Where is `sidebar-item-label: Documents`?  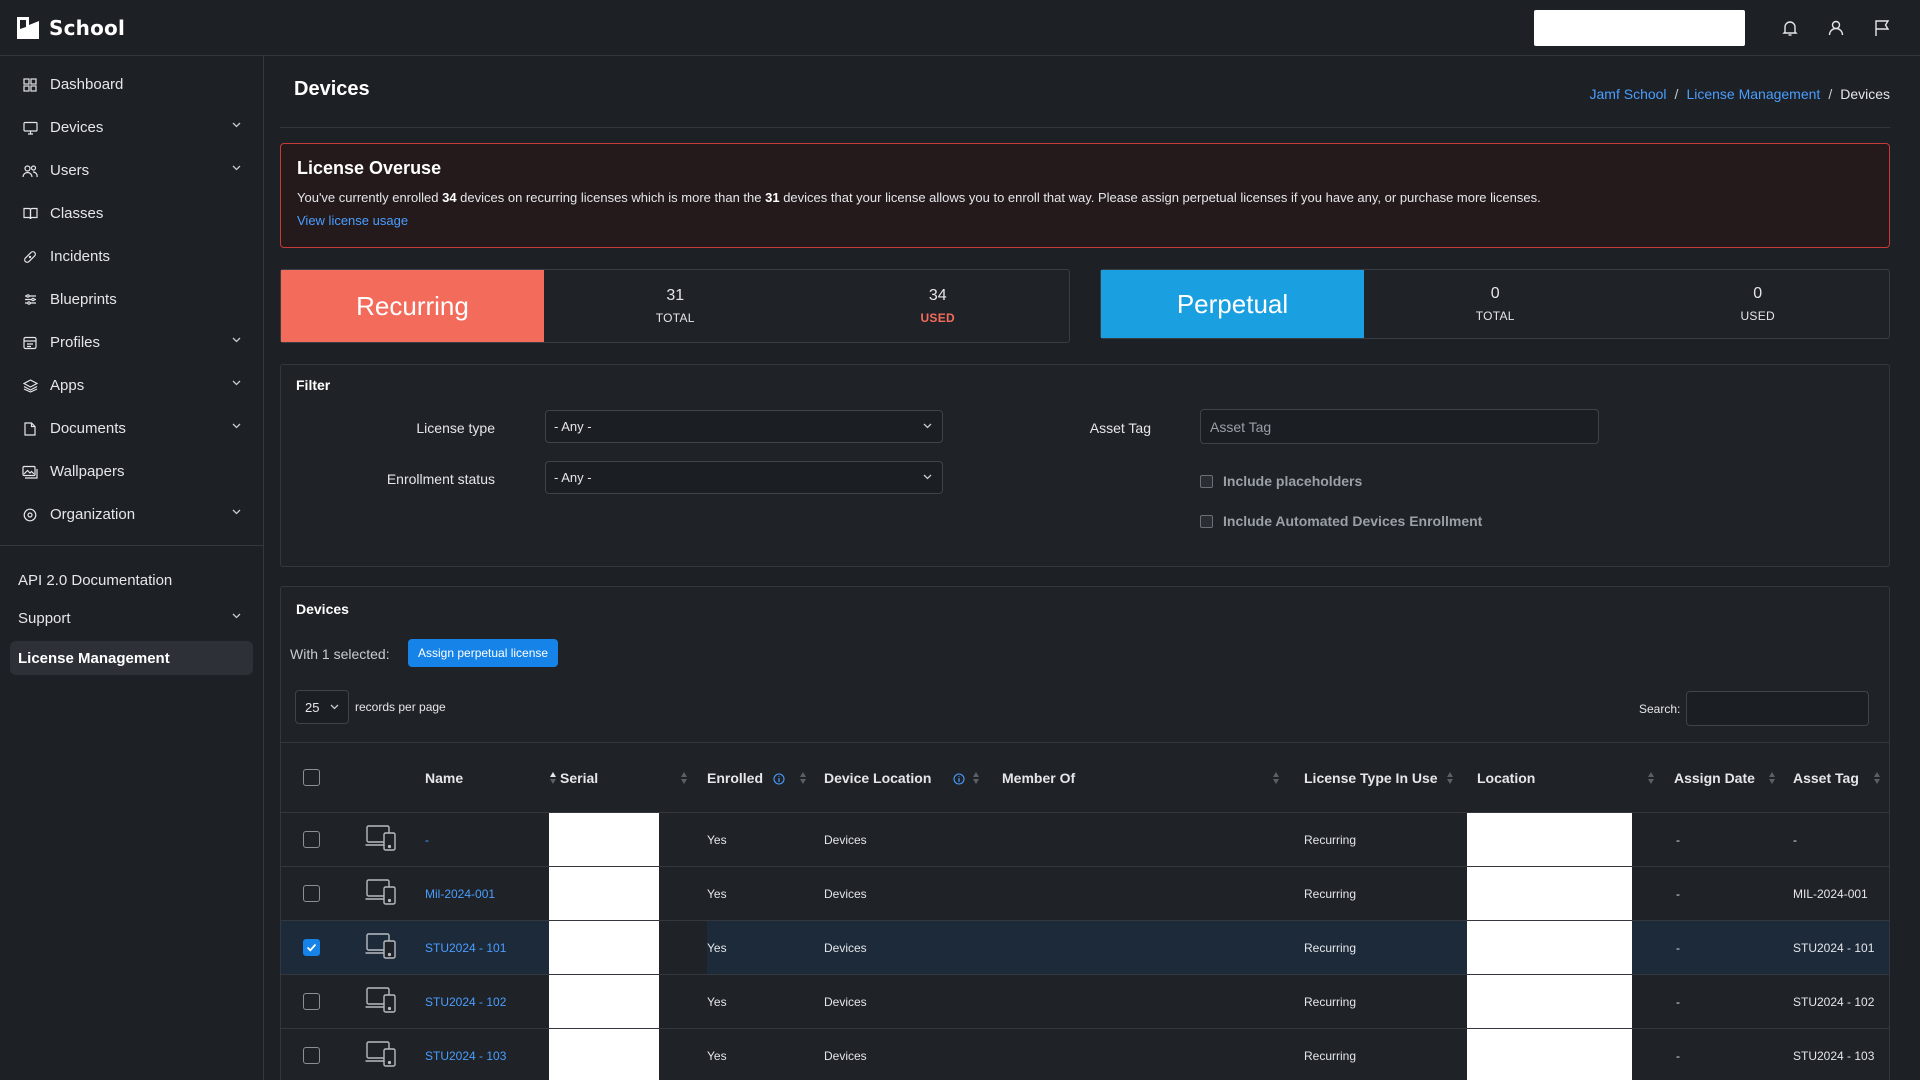
sidebar-item-label: Documents is located at coordinates (88, 428).